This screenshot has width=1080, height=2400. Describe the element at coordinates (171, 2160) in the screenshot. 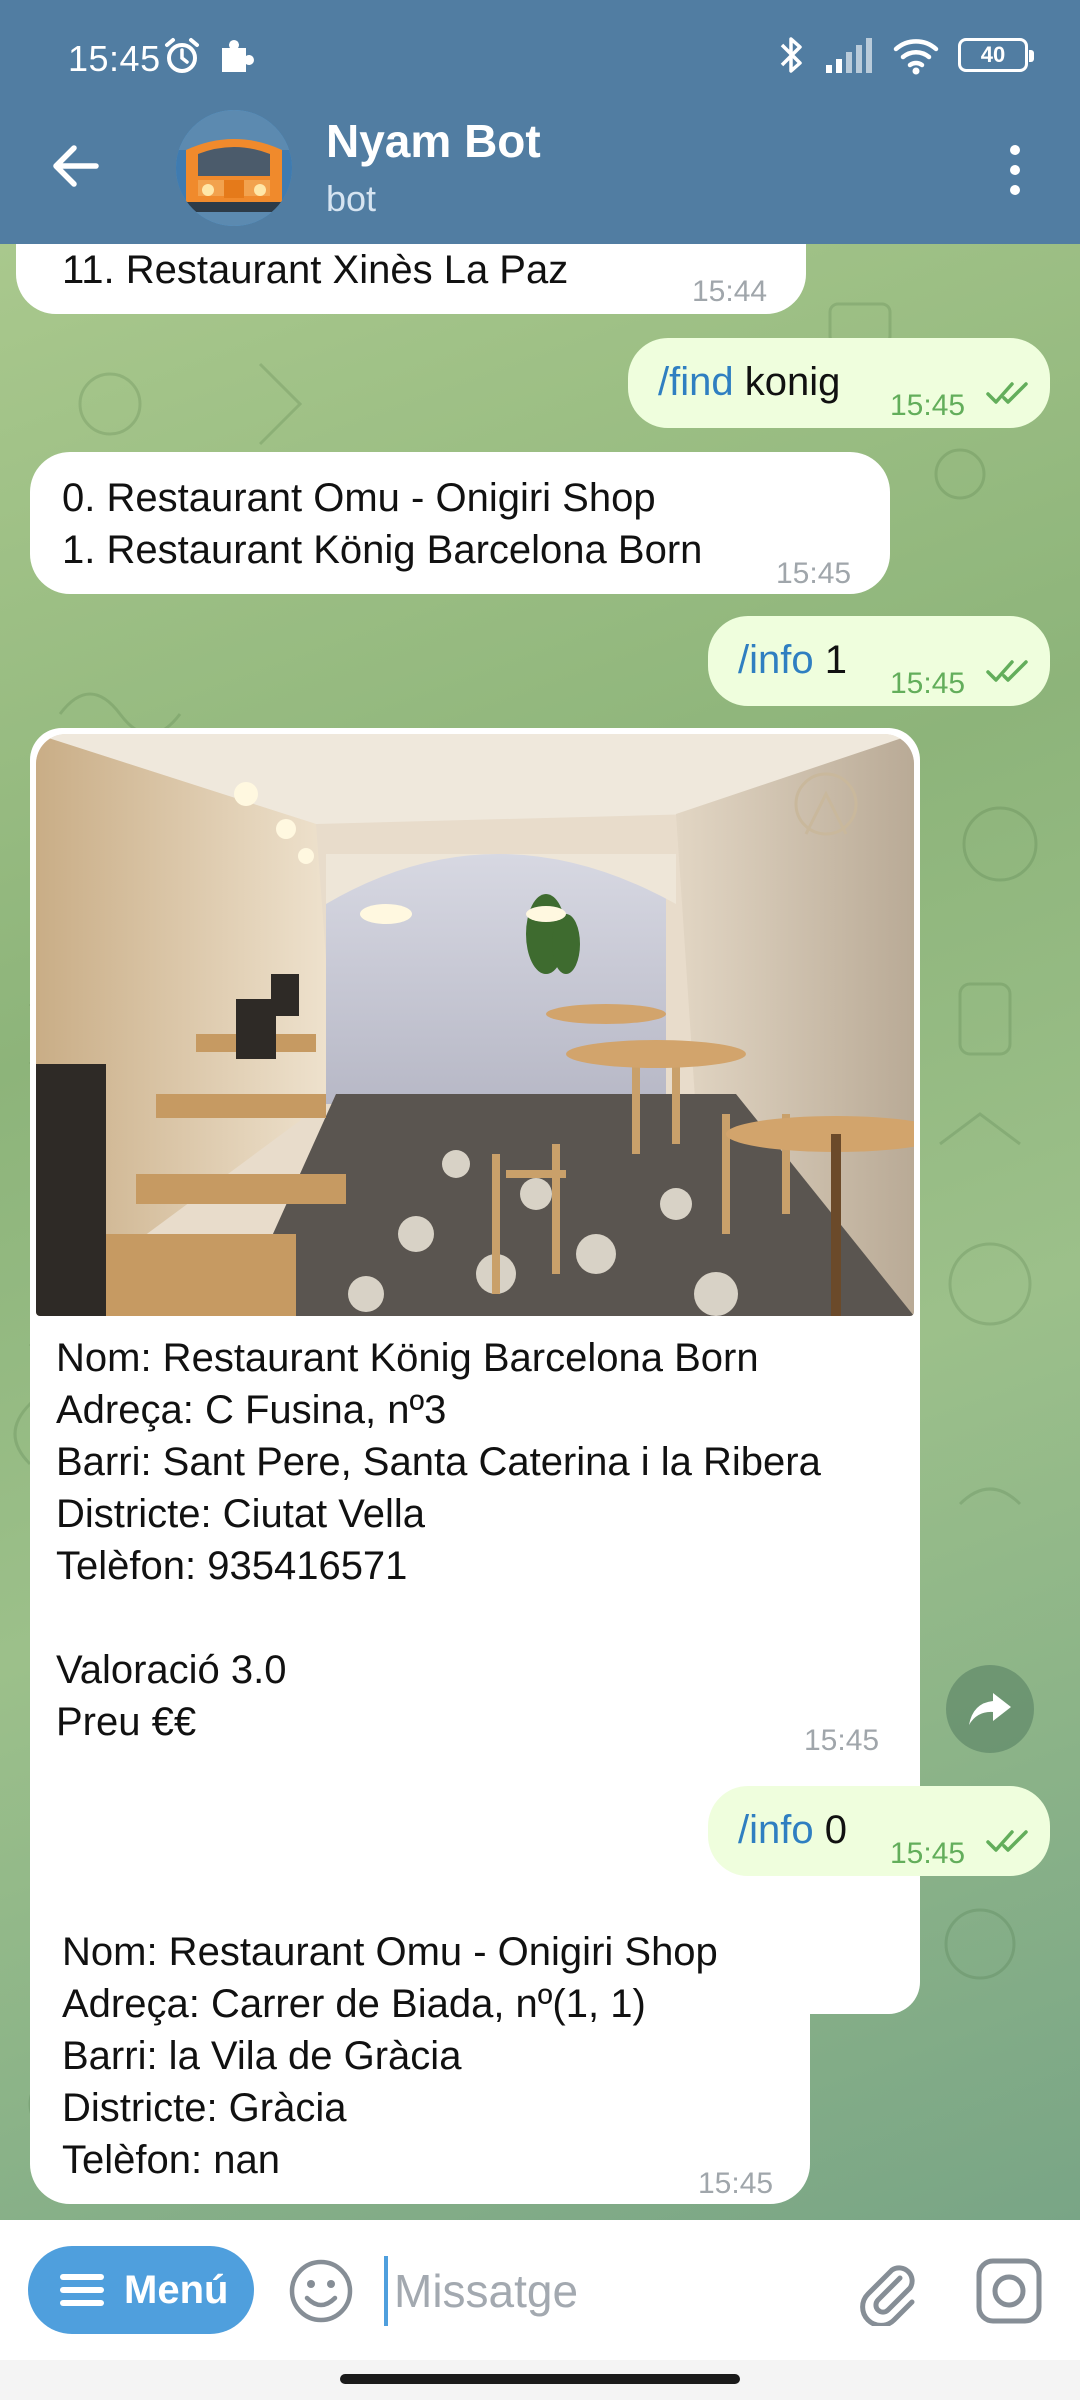

I see `info-line-phone: Telèfon: nan` at that location.